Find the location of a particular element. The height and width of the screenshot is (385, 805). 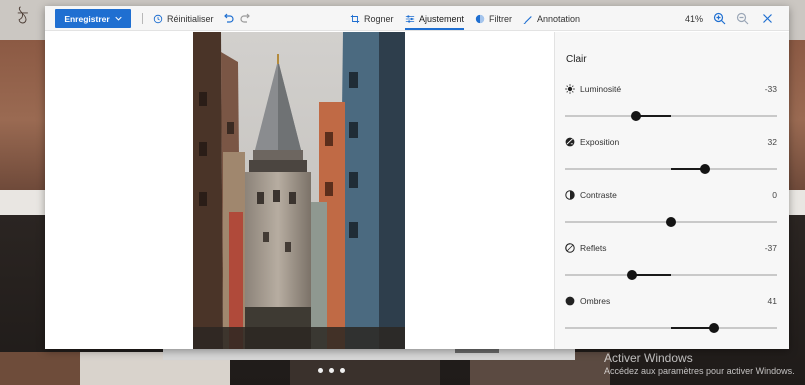

tab-annotation: Annotation is located at coordinates (551, 18).